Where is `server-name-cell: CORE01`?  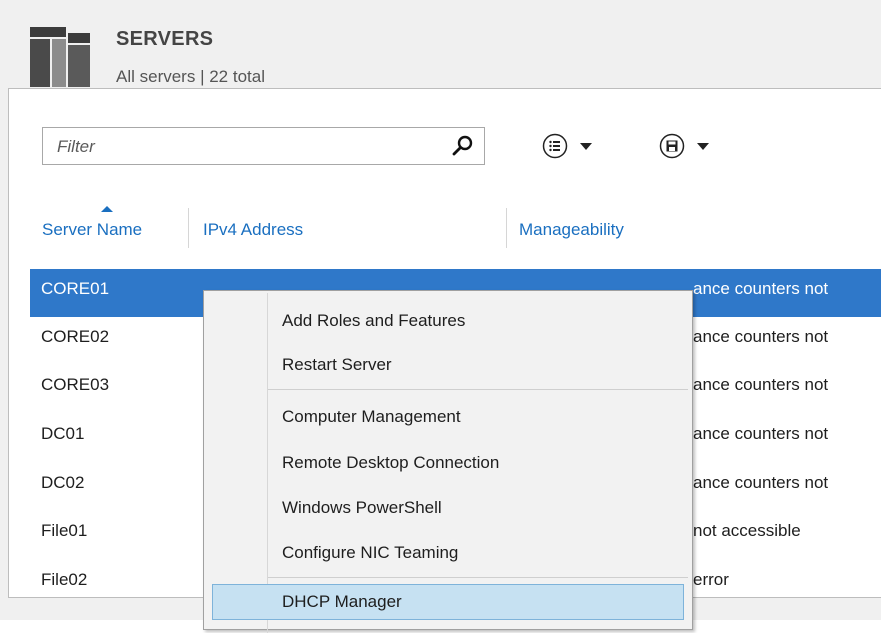 server-name-cell: CORE01 is located at coordinates (75, 288).